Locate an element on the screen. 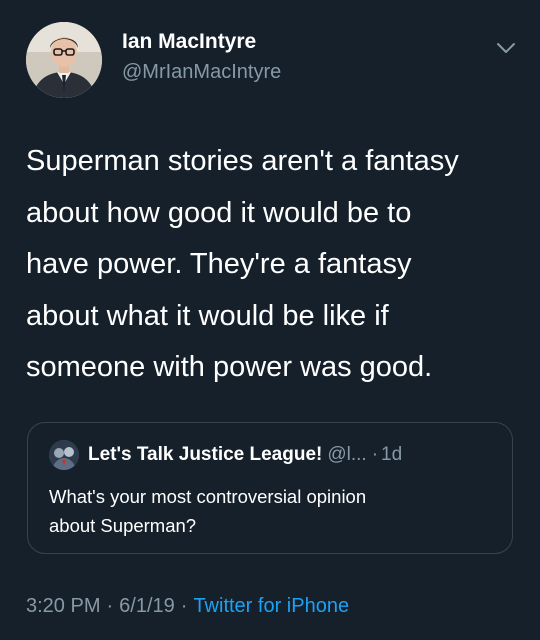 The width and height of the screenshot is (540, 640). author-display-name: Ian MacIntyre is located at coordinates (189, 42).